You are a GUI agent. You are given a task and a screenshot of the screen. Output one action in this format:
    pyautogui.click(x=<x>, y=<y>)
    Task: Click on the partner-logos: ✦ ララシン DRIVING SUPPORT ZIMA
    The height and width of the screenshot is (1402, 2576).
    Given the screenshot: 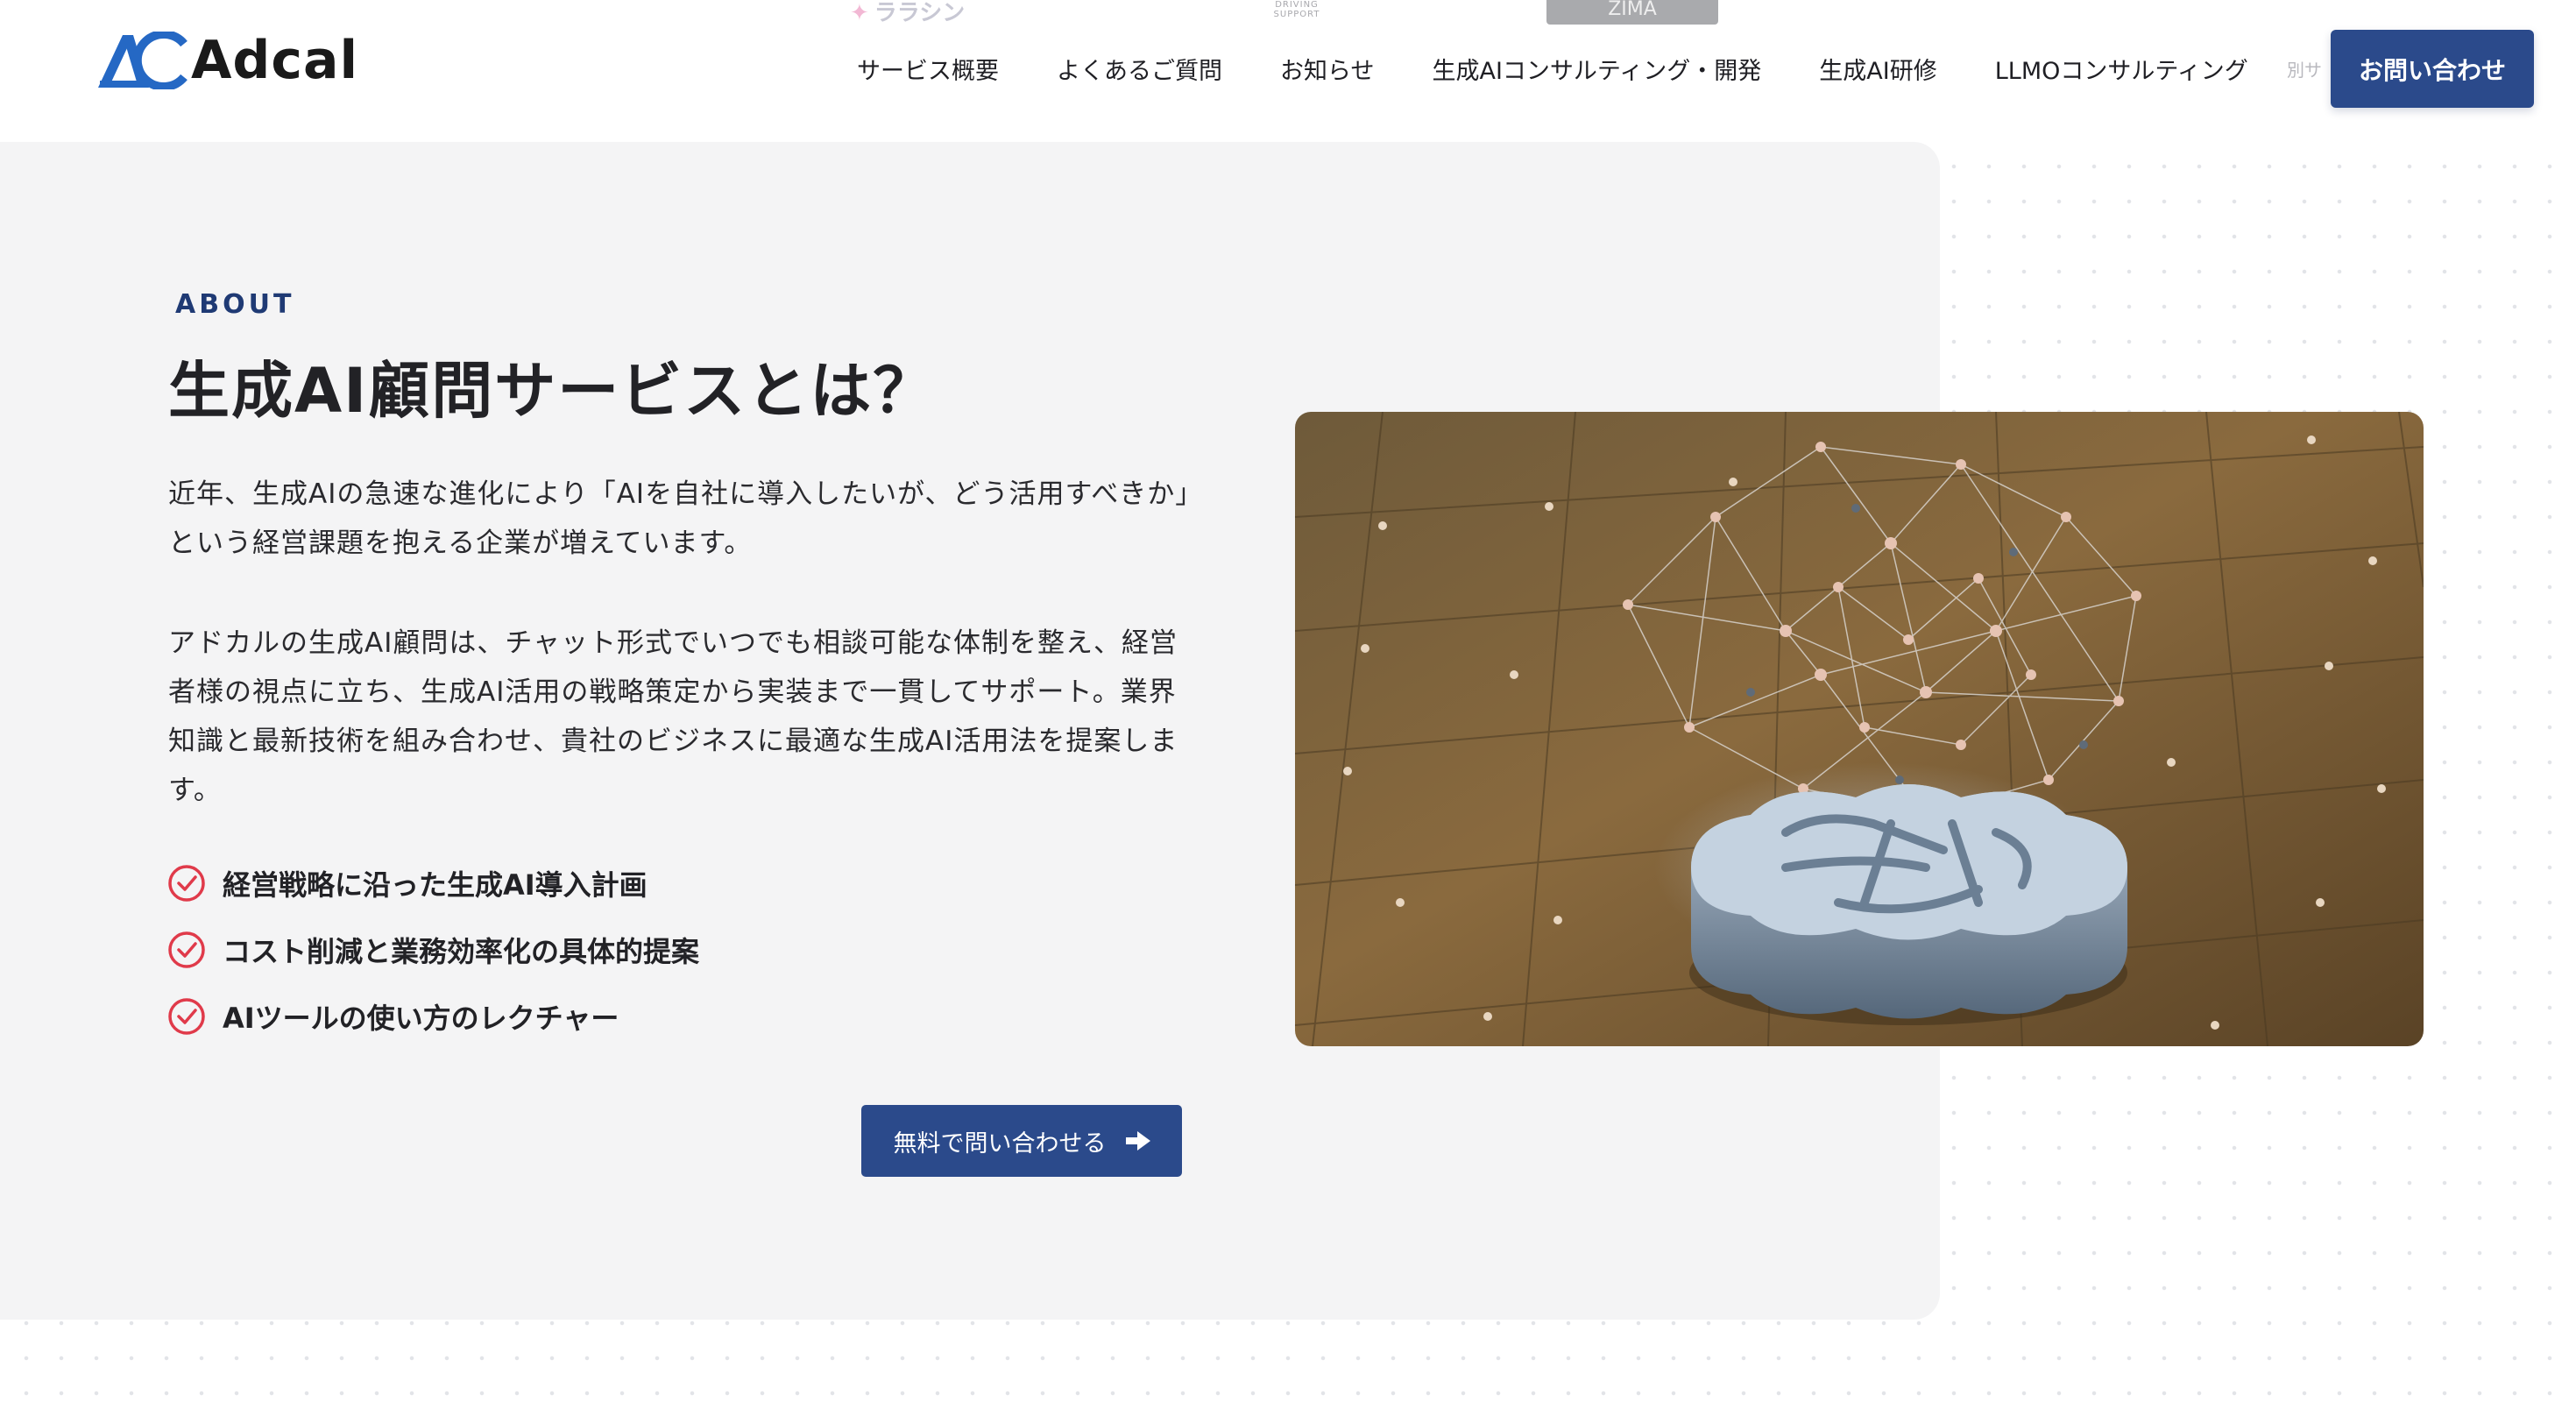 What is the action you would take?
    pyautogui.click(x=1279, y=13)
    